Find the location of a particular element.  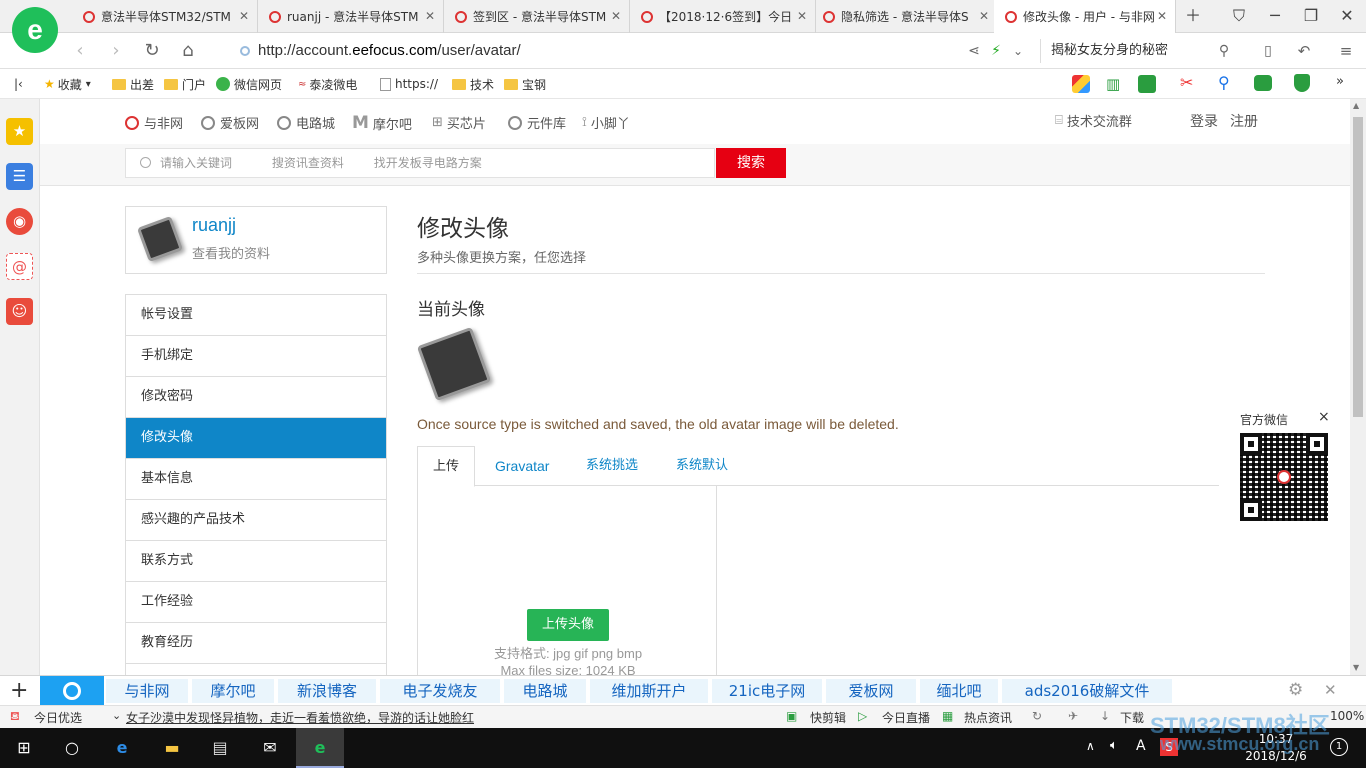

quick-link: 21ic电子网 is located at coordinates (767, 691).